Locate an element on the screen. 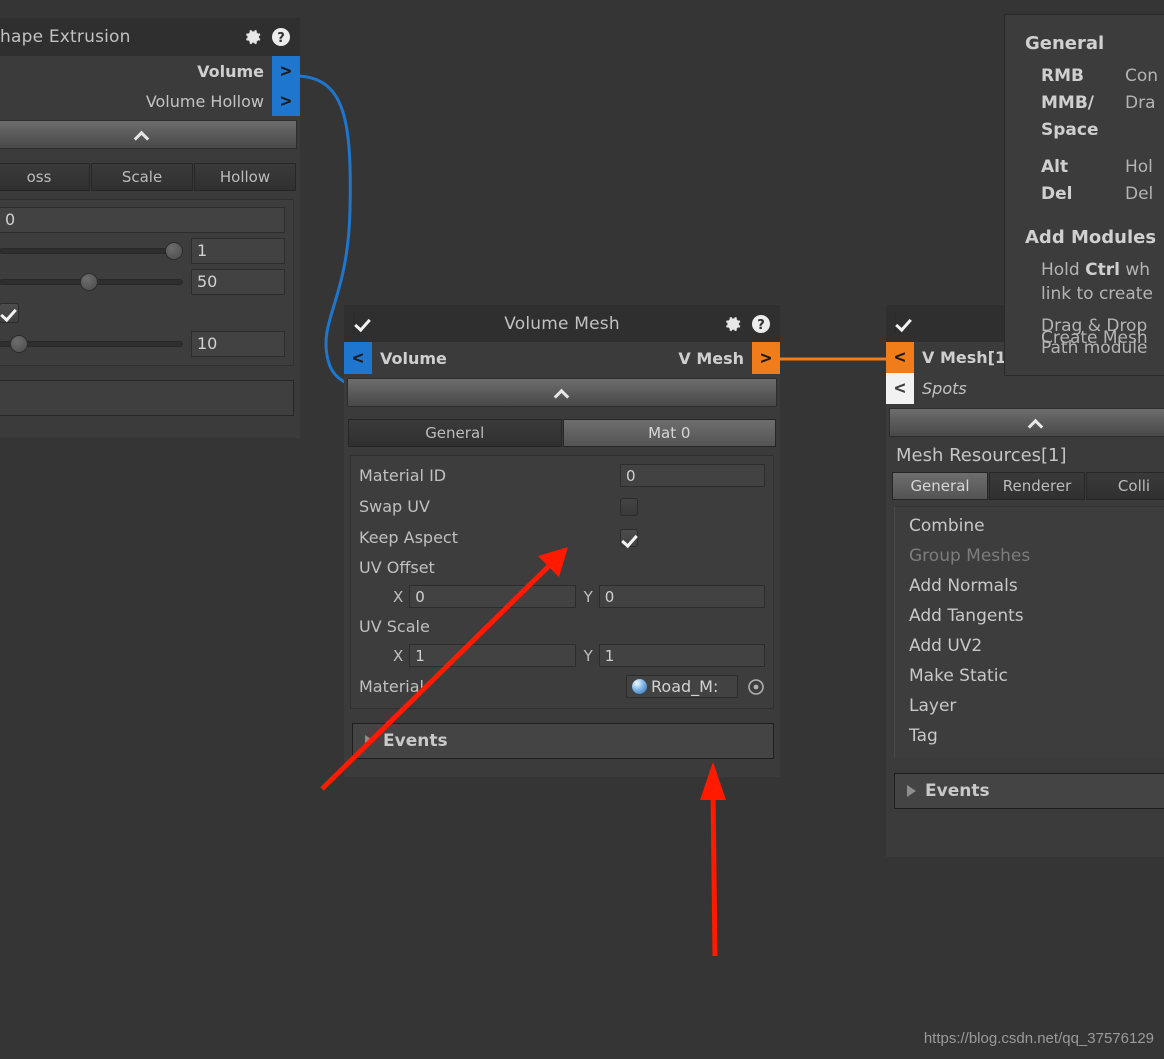  port-connector-vmesh-in: < is located at coordinates (900, 357).